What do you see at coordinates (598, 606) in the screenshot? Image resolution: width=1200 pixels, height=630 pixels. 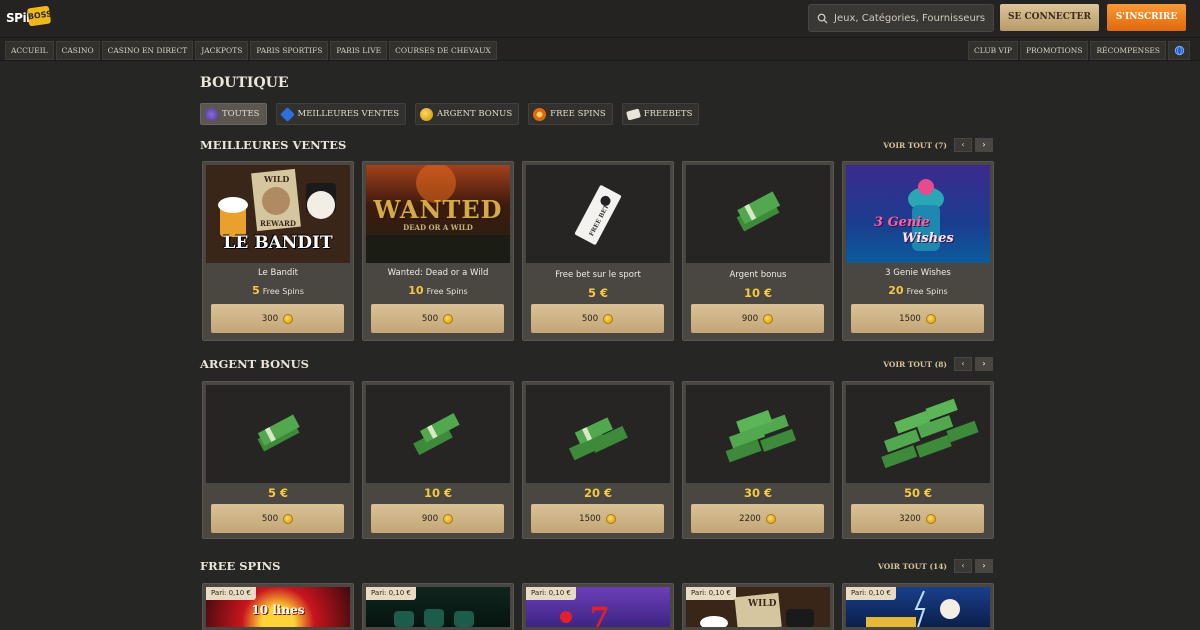 I see `product-card: Pari: 0,10 € 7` at bounding box center [598, 606].